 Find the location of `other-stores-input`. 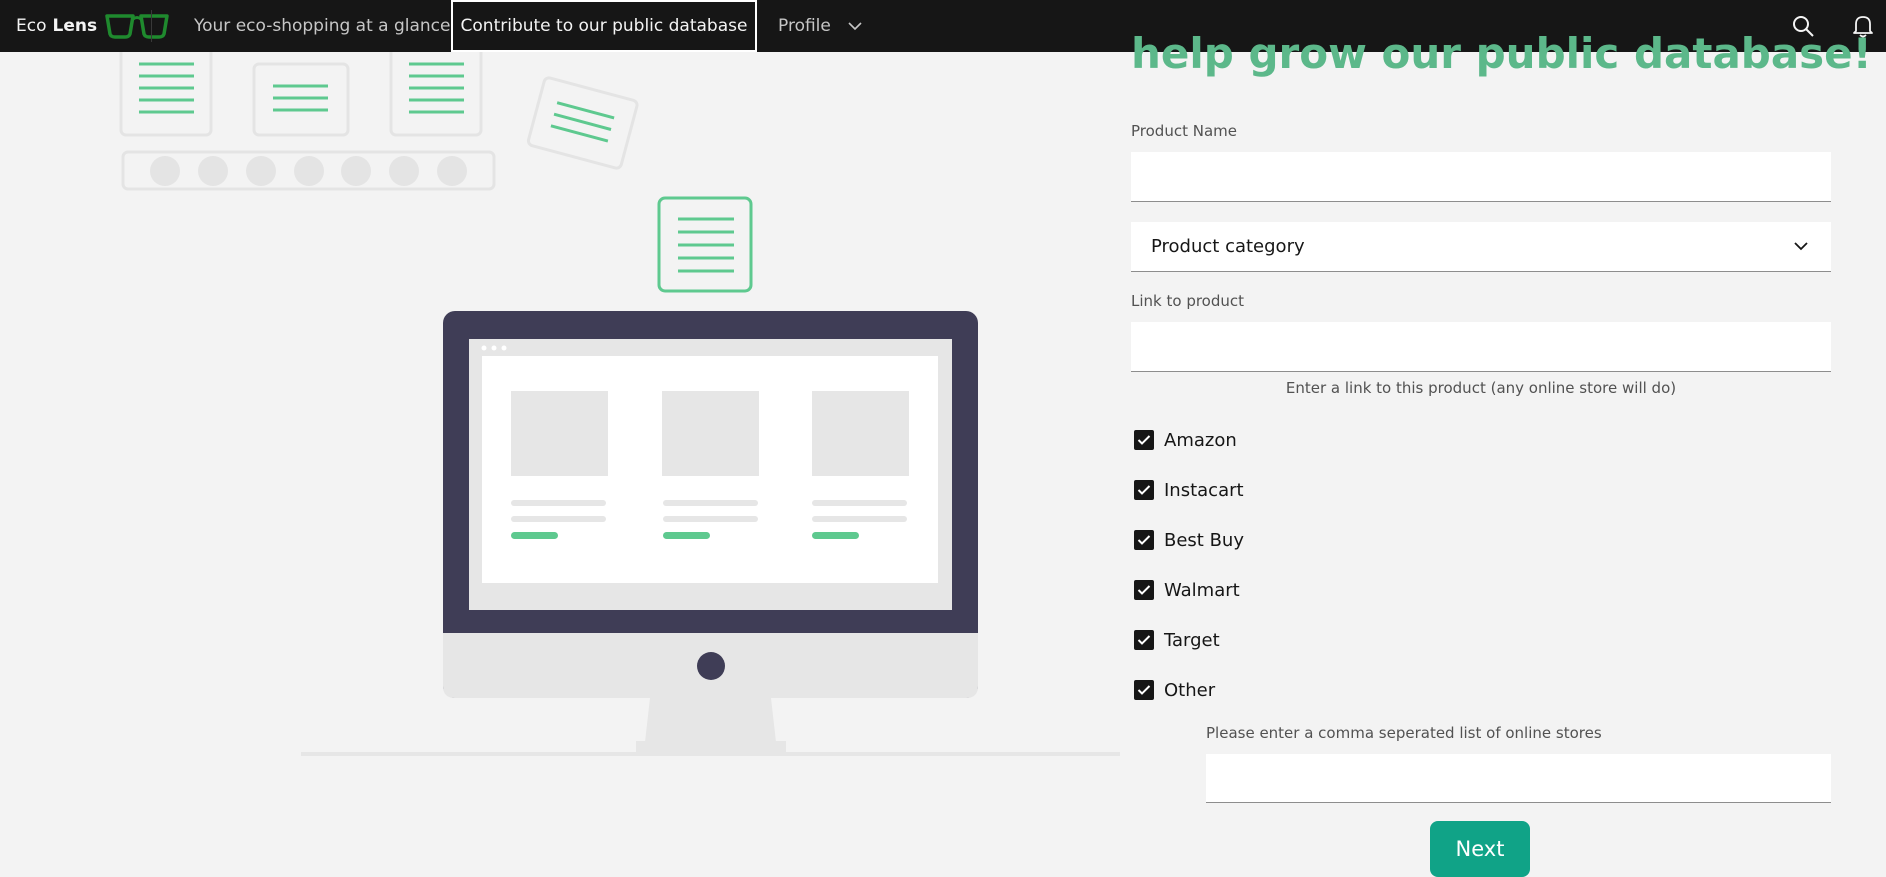

other-stores-input is located at coordinates (1518, 778).